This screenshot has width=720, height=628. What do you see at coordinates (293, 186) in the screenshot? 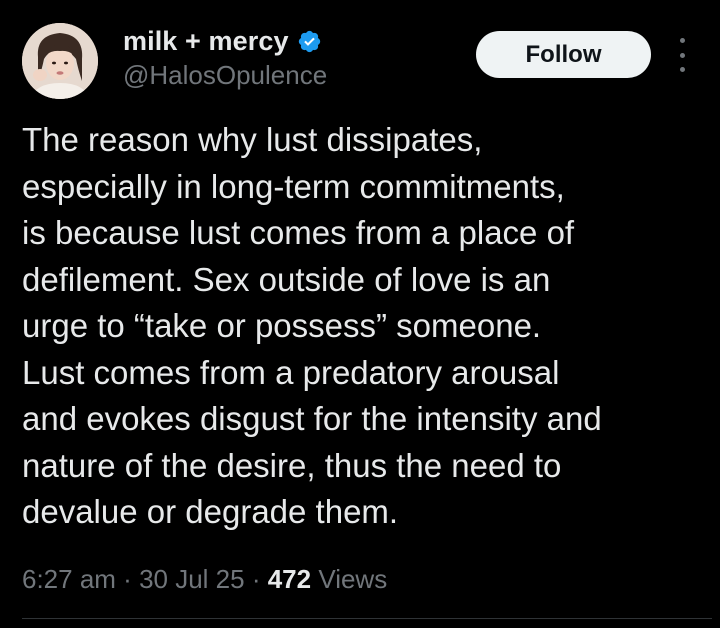
I see `tweet-text-line: especially in long-term commitments,` at bounding box center [293, 186].